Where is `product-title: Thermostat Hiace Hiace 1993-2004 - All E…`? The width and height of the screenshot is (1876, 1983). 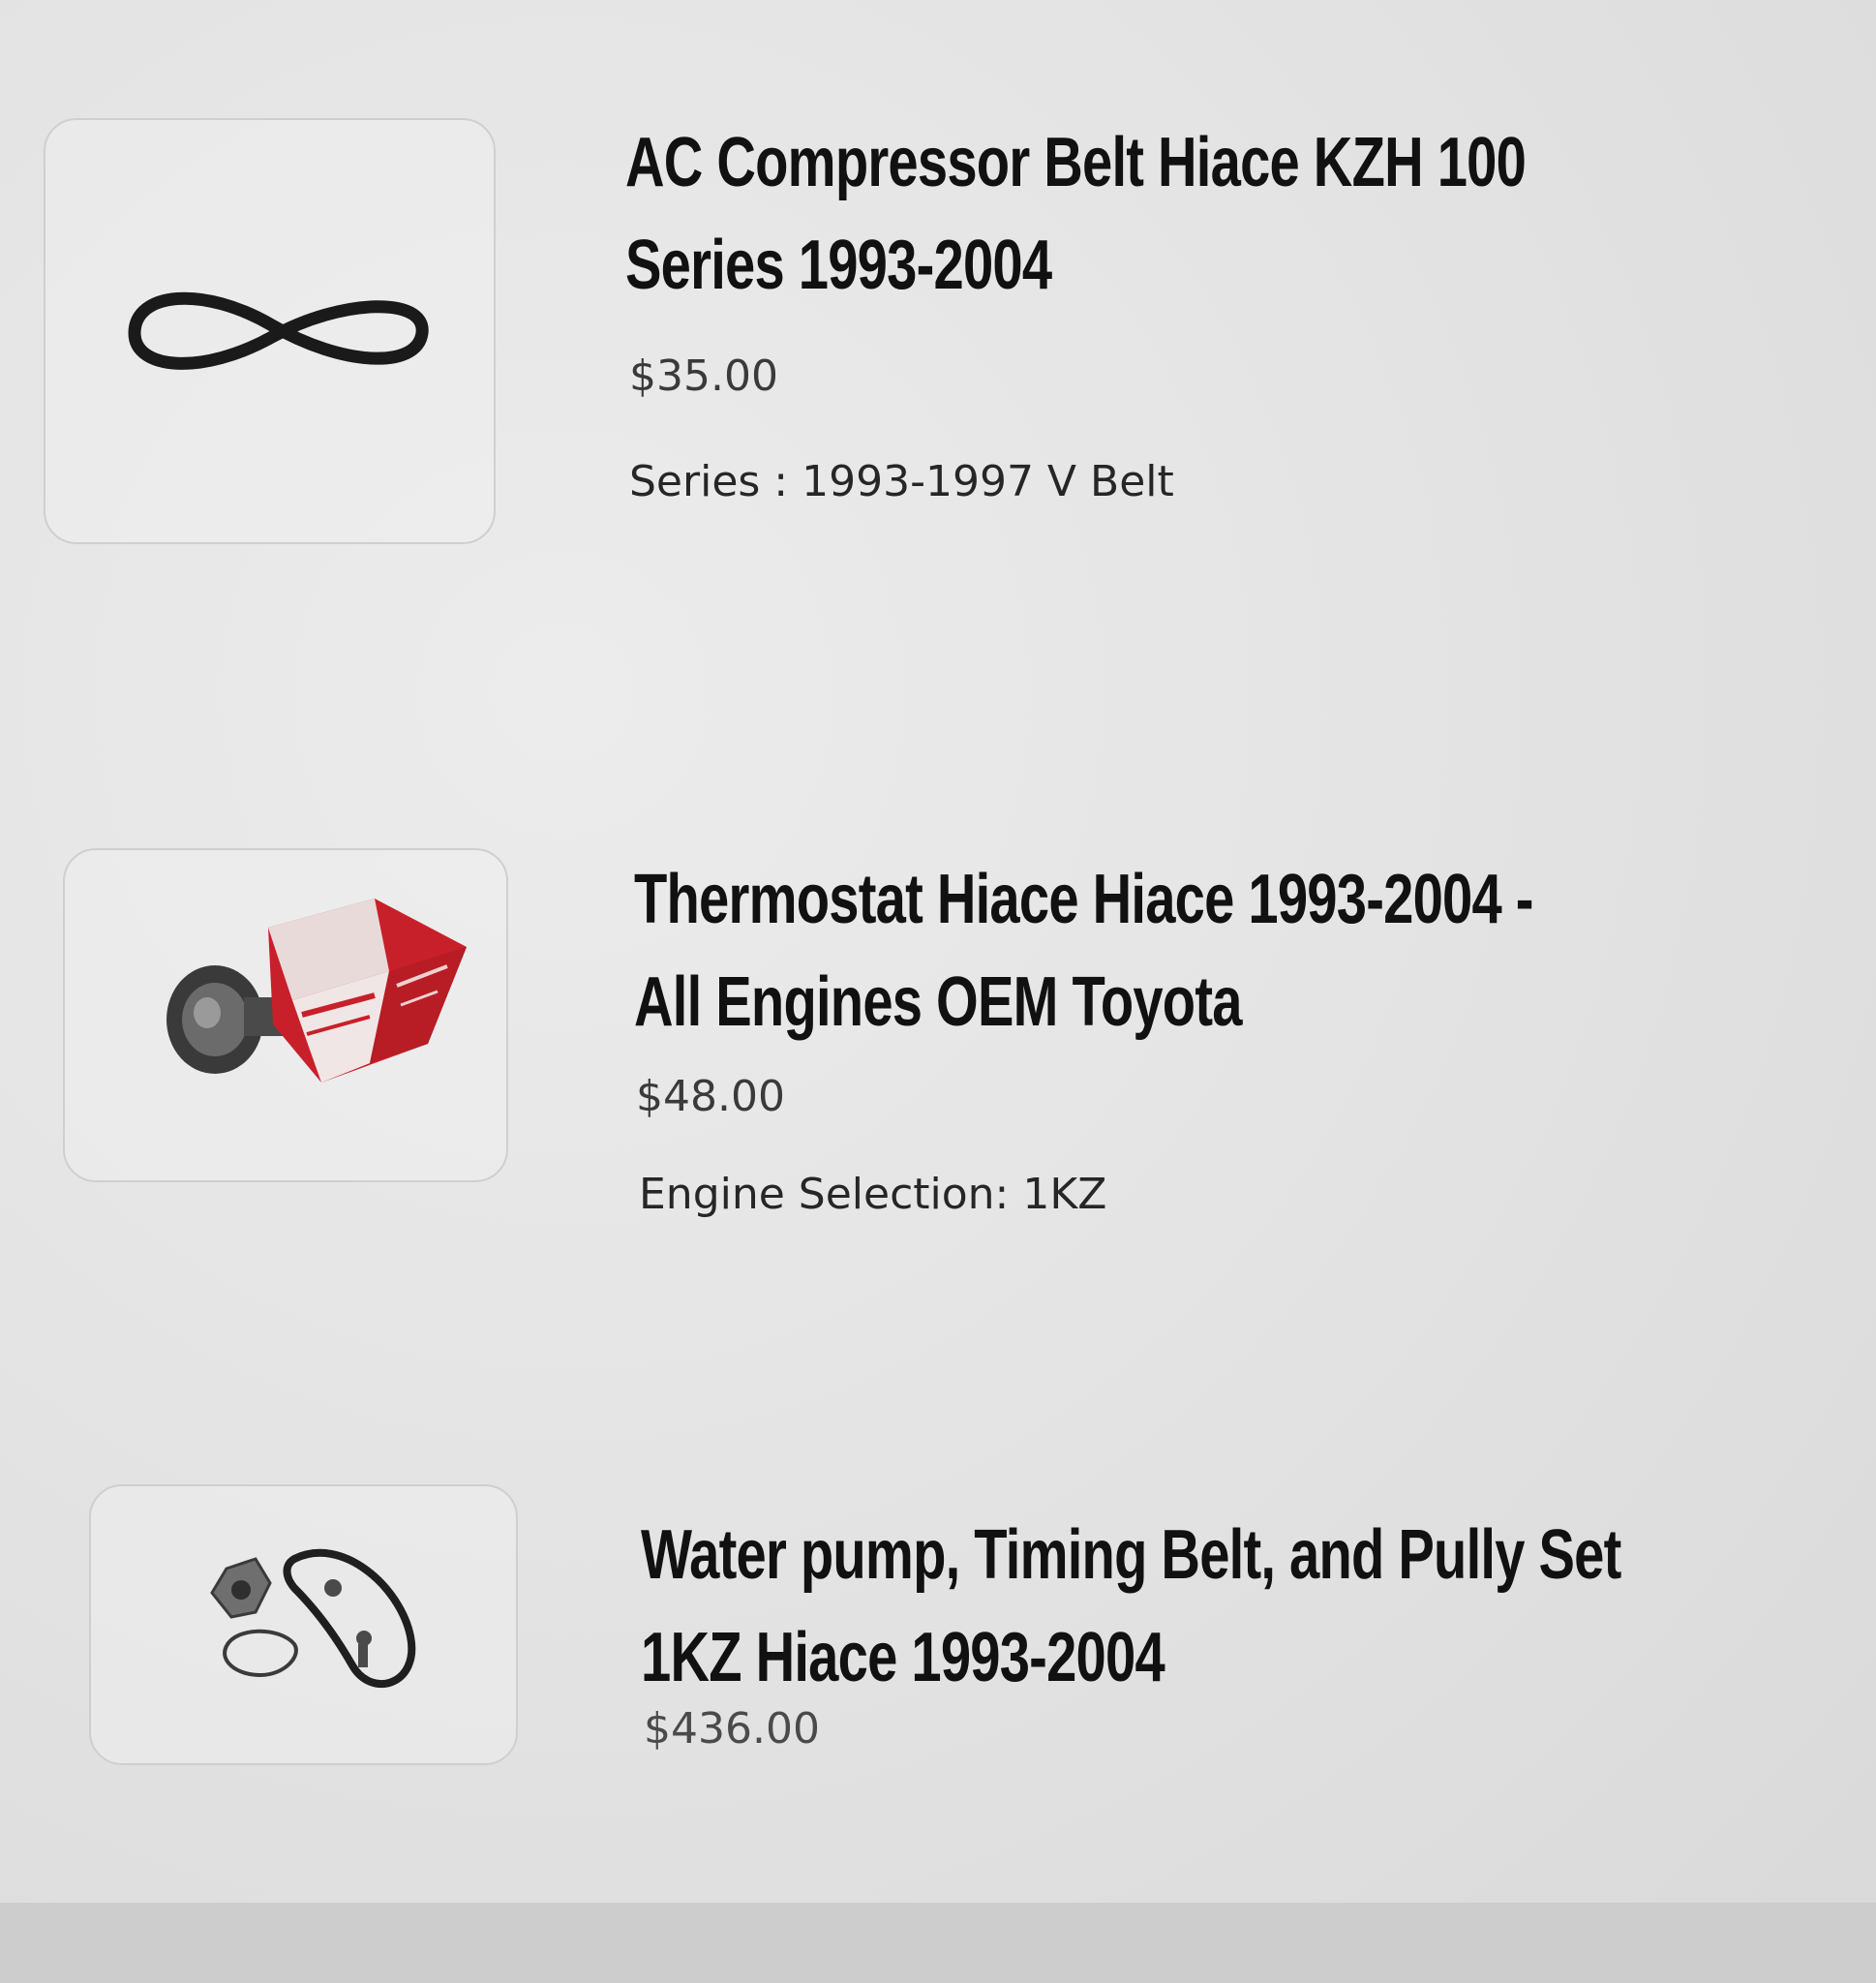 product-title: Thermostat Hiace Hiace 1993-2004 - All E… is located at coordinates (1083, 950).